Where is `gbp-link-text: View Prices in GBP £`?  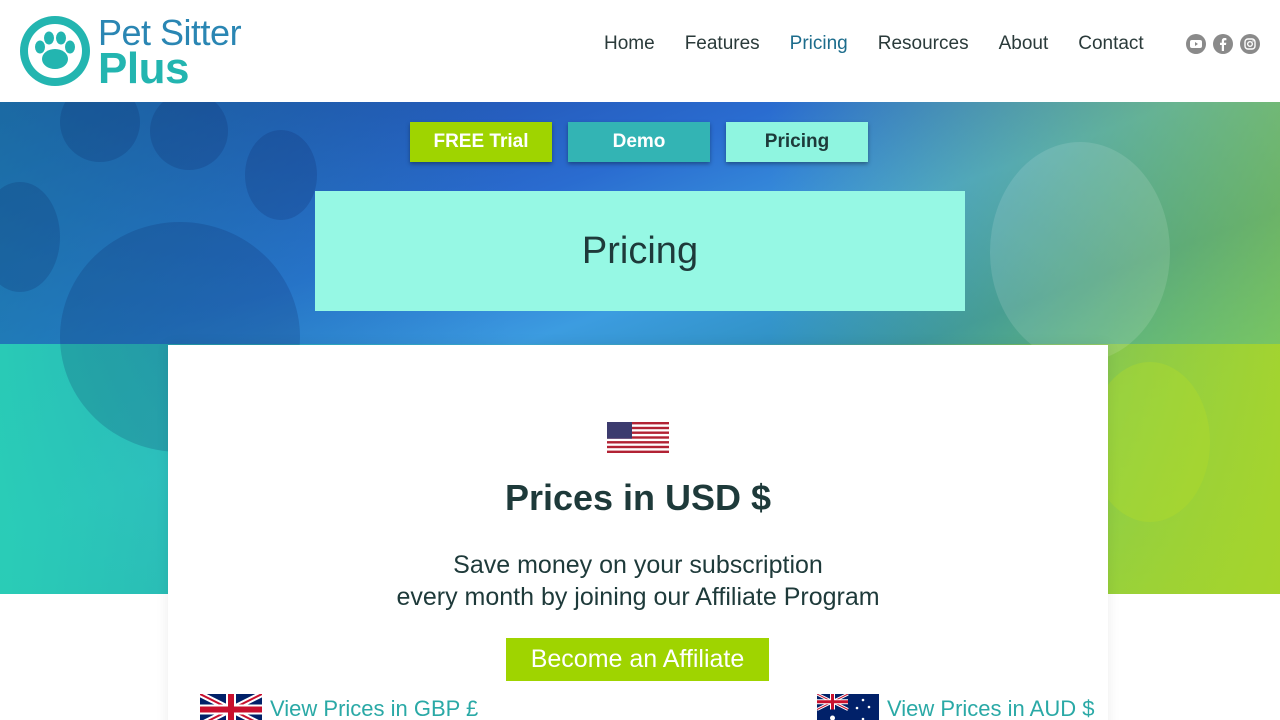 gbp-link-text: View Prices in GBP £ is located at coordinates (374, 707).